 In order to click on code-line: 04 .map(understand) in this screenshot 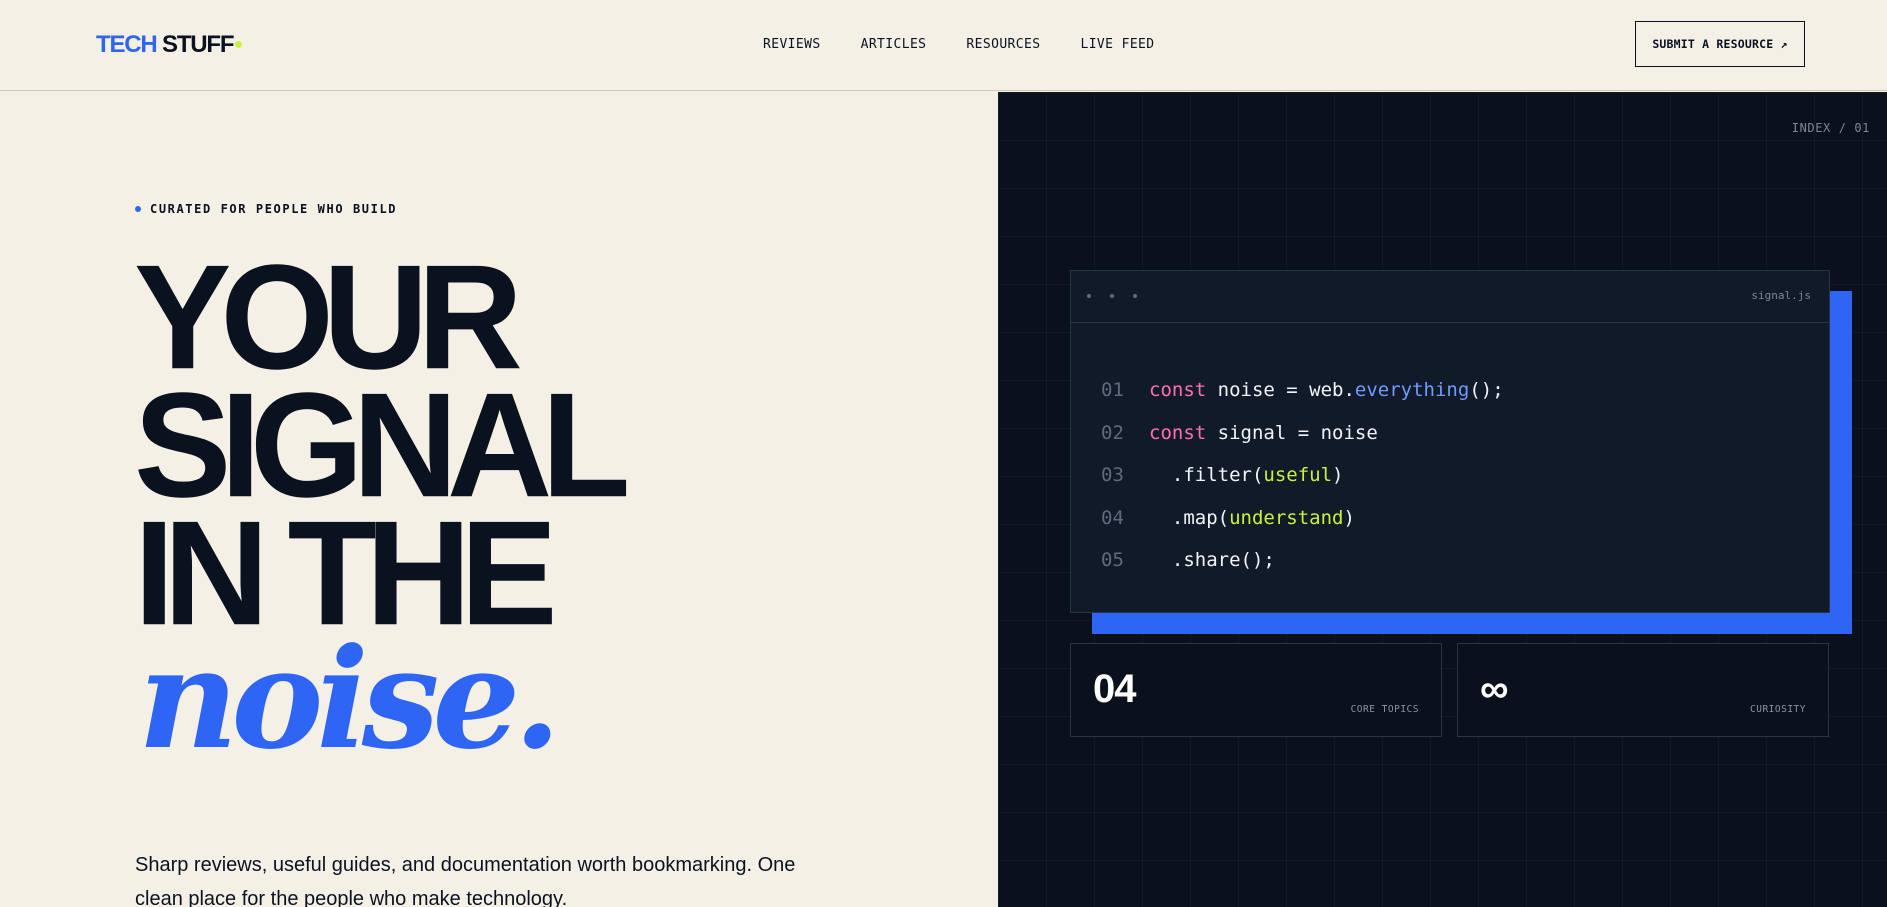, I will do `click(1302, 518)`.